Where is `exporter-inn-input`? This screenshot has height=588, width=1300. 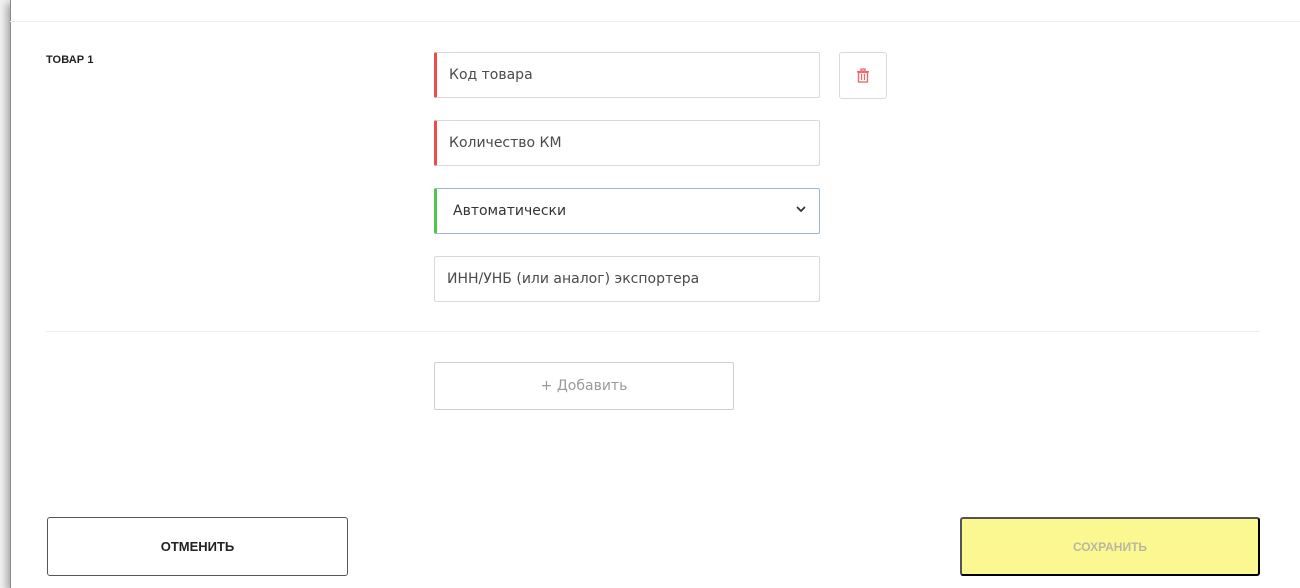
exporter-inn-input is located at coordinates (627, 279).